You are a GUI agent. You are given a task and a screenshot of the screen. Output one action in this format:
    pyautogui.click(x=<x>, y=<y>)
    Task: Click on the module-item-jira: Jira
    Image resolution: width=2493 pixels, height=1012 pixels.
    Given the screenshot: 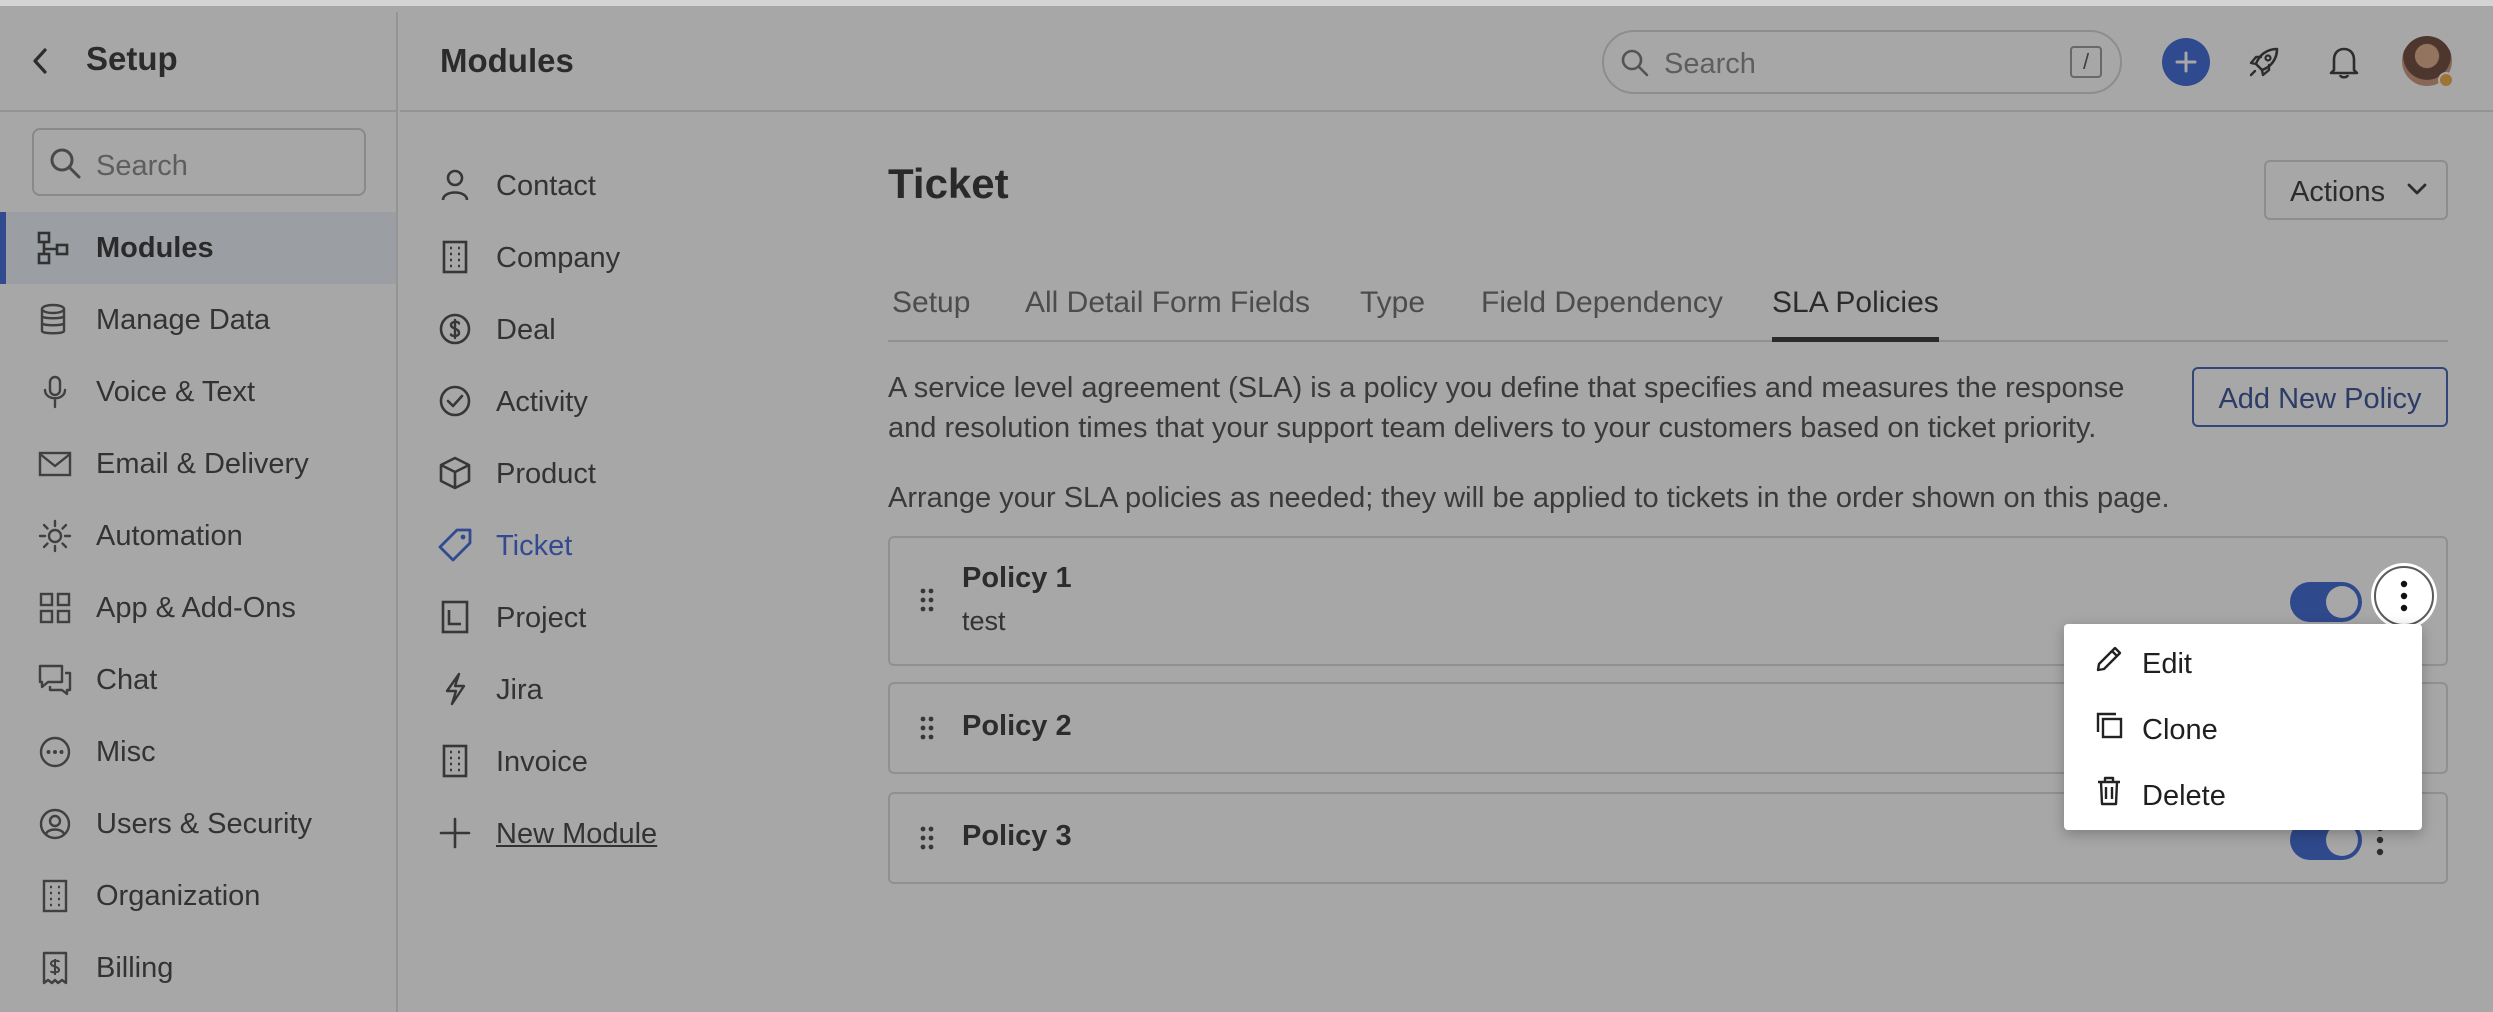 What is the action you would take?
    pyautogui.click(x=620, y=690)
    